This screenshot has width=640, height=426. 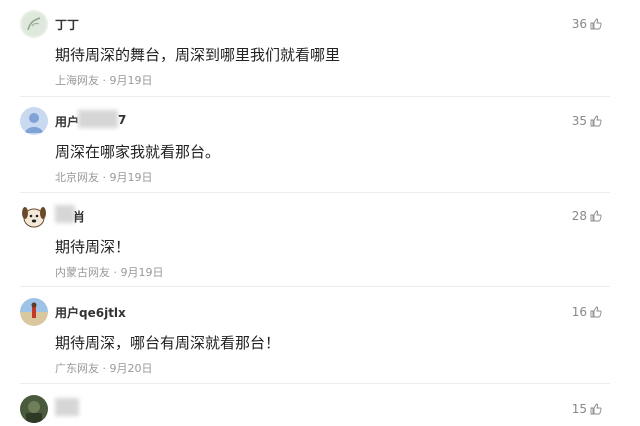 What do you see at coordinates (579, 121) in the screenshot?
I see `like-count: 35` at bounding box center [579, 121].